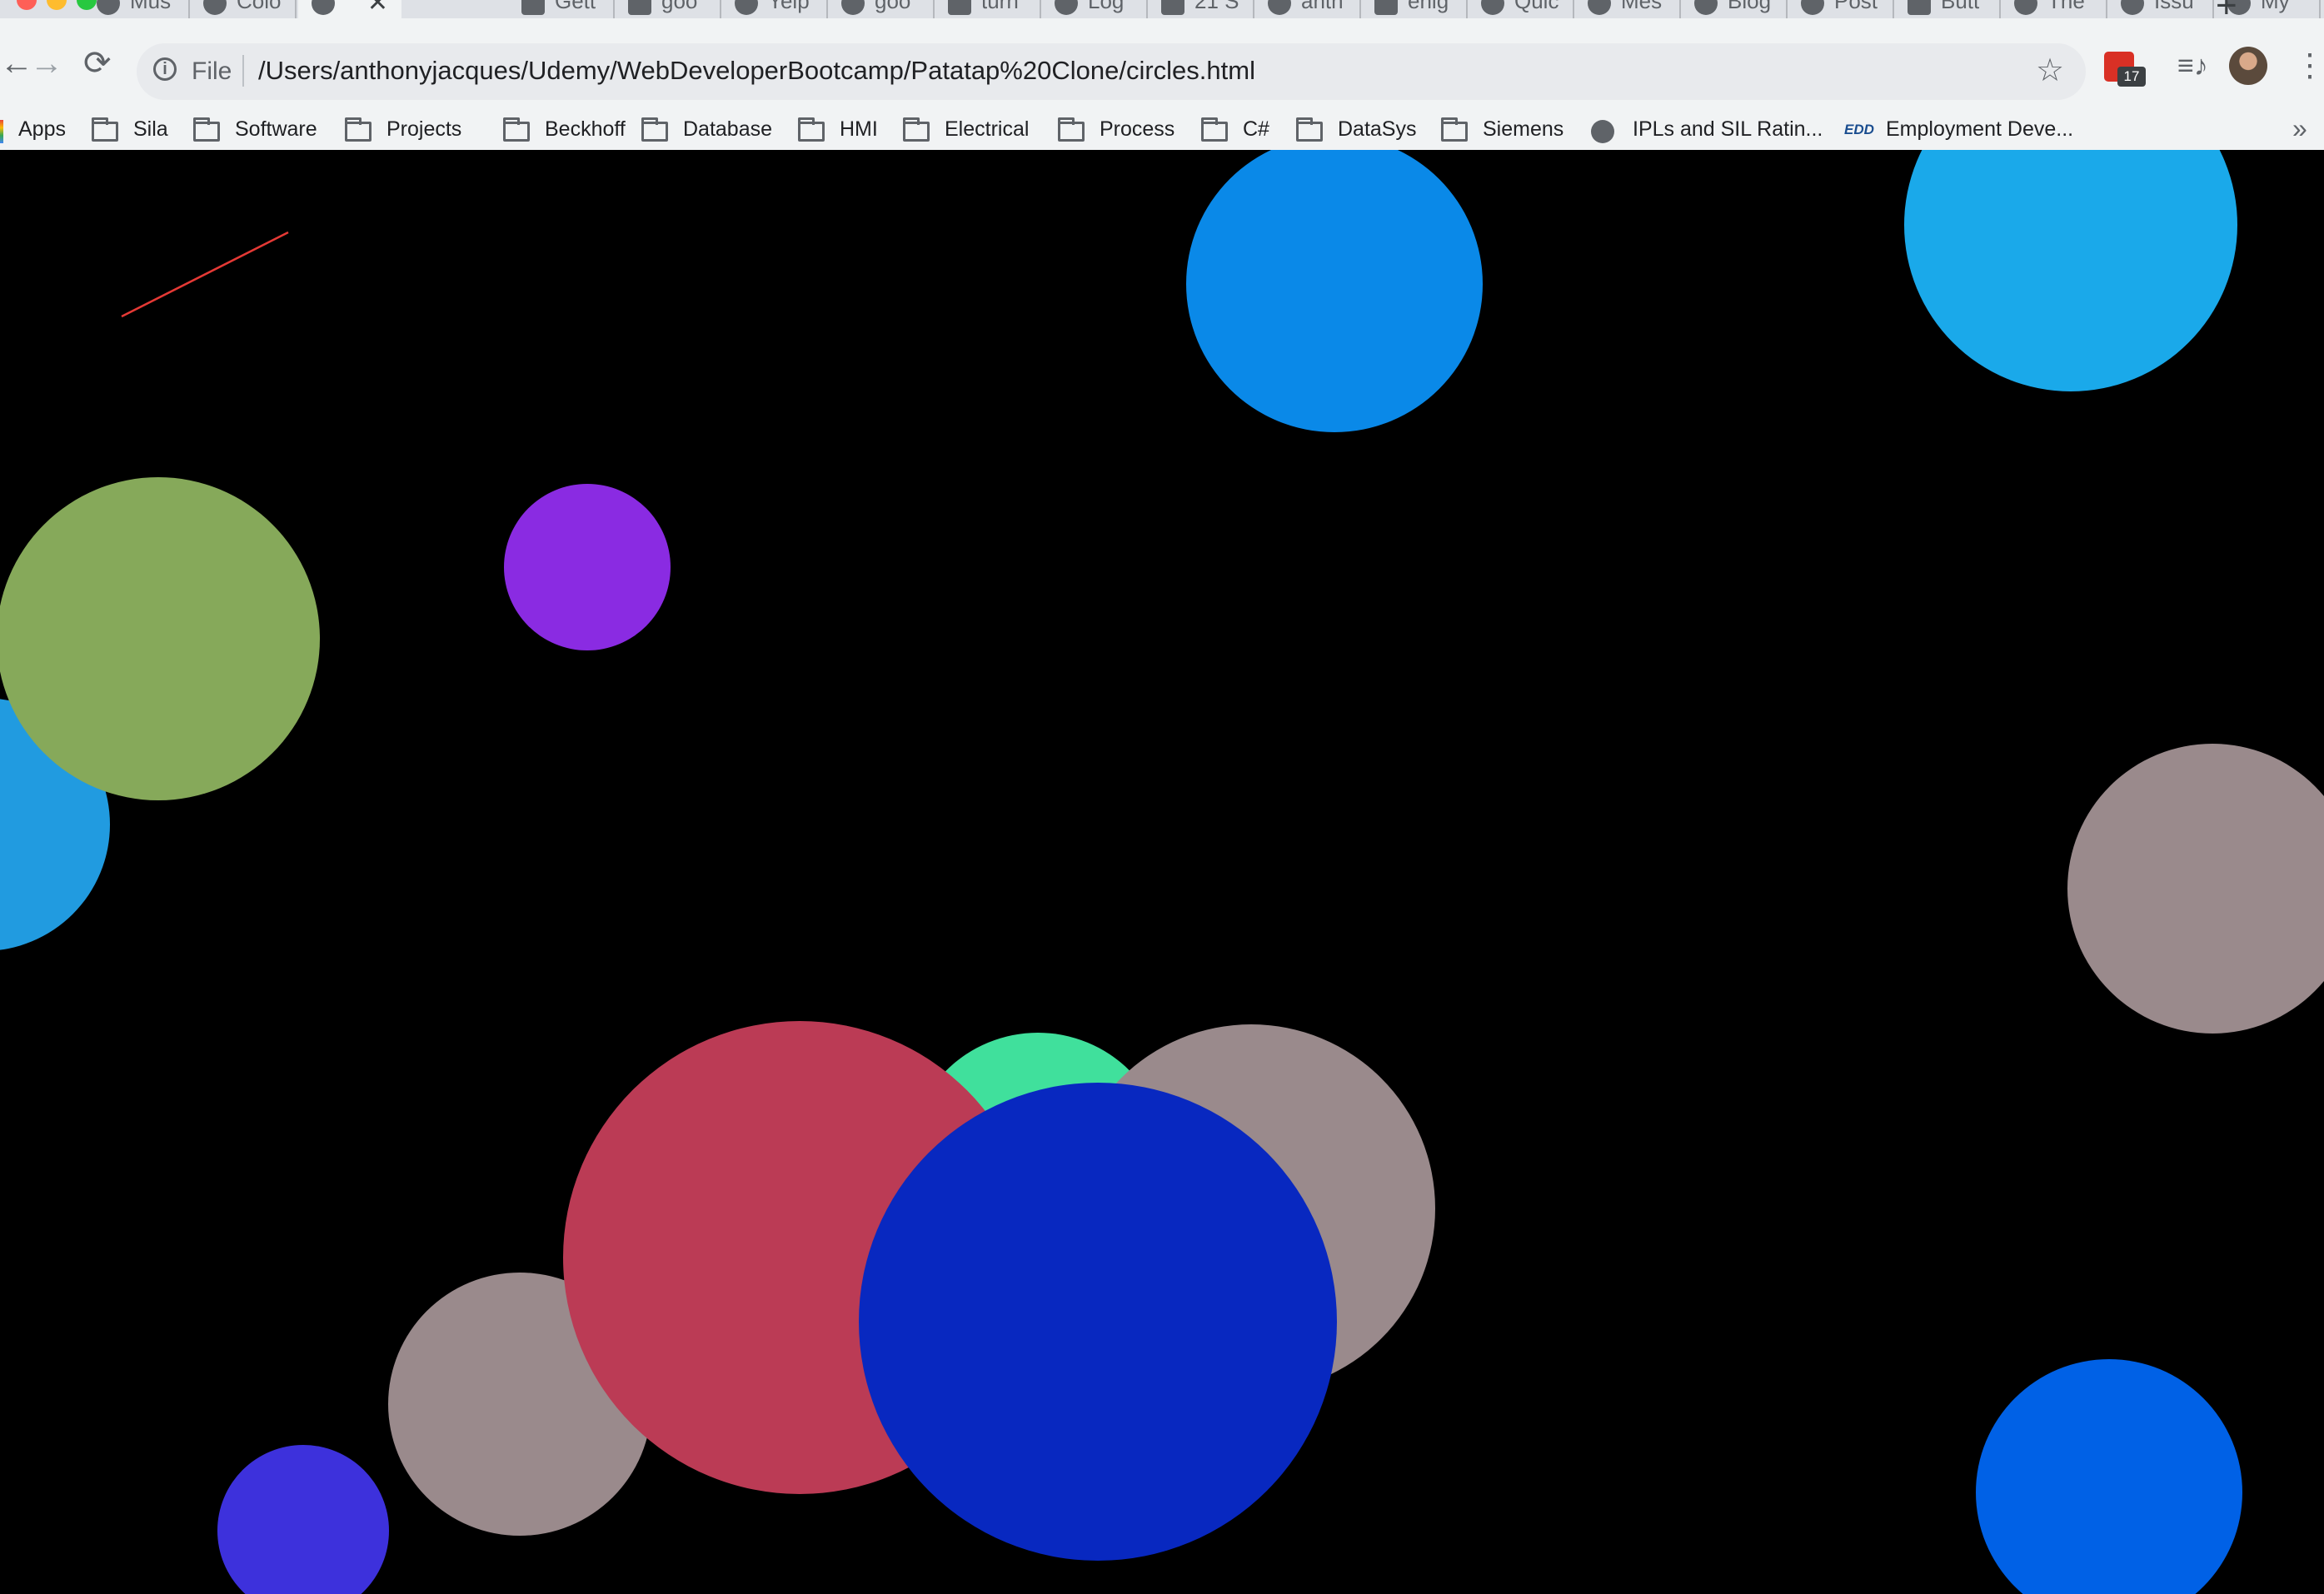 This screenshot has height=1594, width=2324. I want to click on browser-tab: Post, so click(1841, 9).